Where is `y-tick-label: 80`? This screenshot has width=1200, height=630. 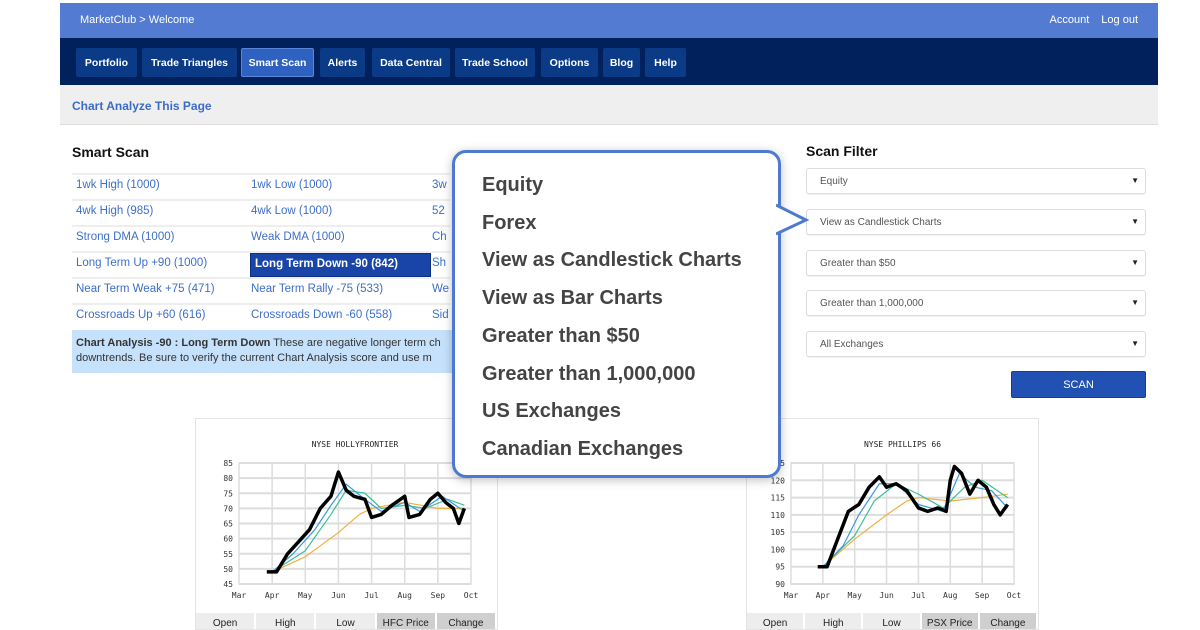
y-tick-label: 80 is located at coordinates (228, 478).